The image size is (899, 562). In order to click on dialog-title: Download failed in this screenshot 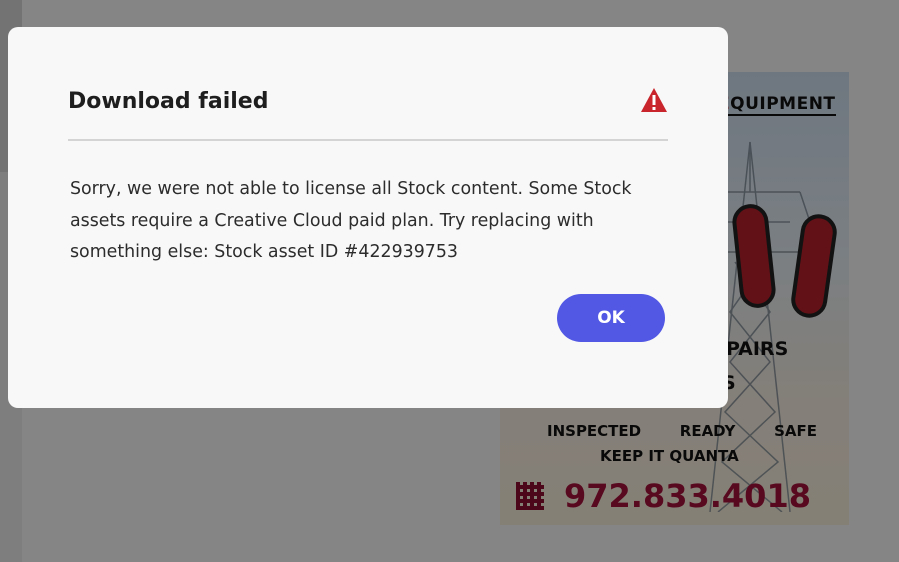, I will do `click(168, 101)`.